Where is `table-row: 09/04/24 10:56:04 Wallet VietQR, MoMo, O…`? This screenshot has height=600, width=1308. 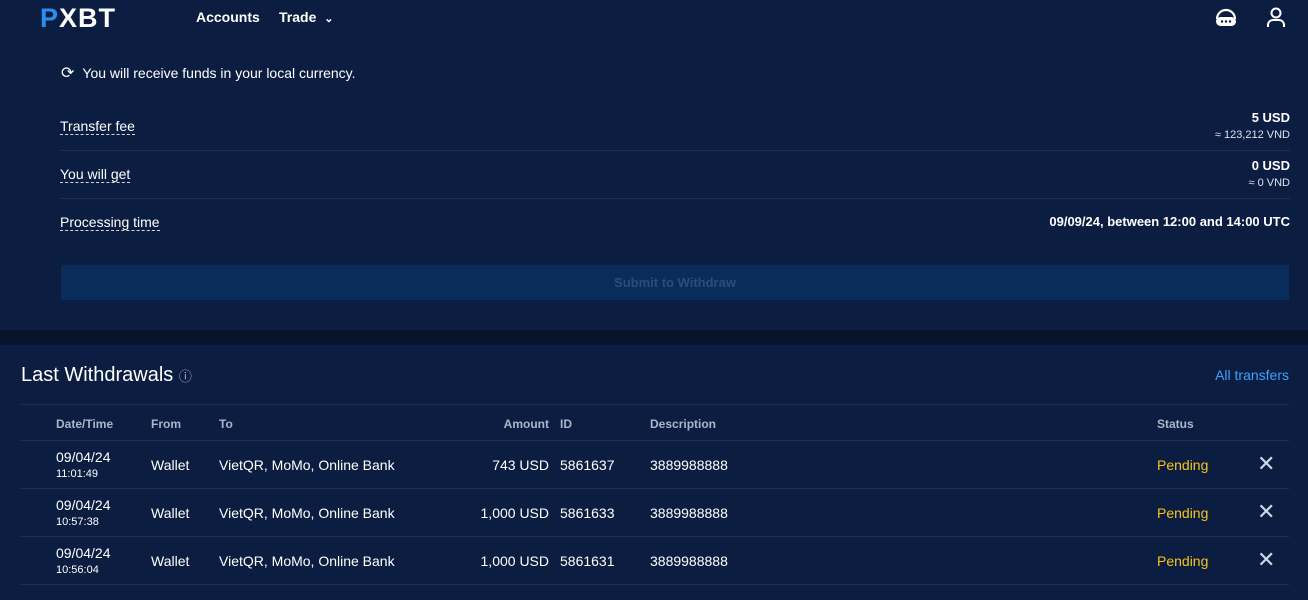
table-row: 09/04/24 10:56:04 Wallet VietQR, MoMo, O… is located at coordinates (655, 561).